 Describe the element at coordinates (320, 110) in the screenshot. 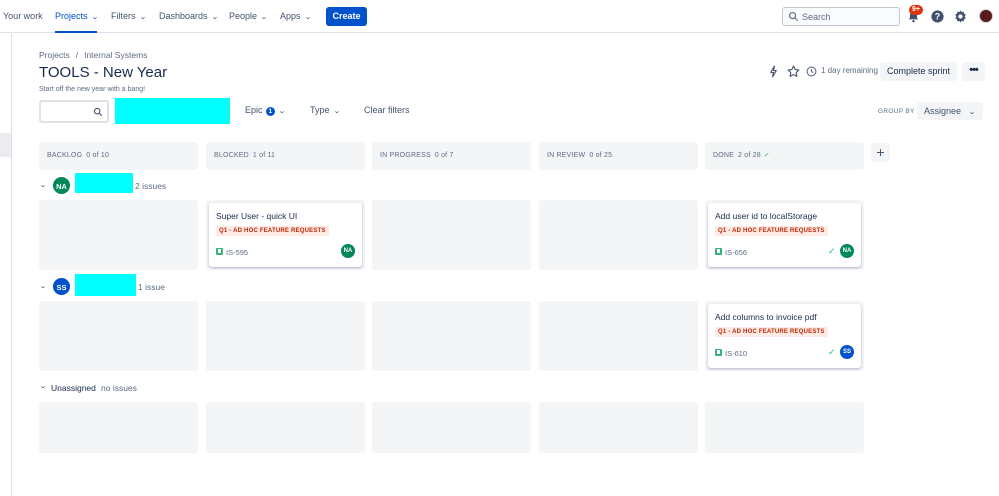

I see `type-filter-label: Type` at that location.